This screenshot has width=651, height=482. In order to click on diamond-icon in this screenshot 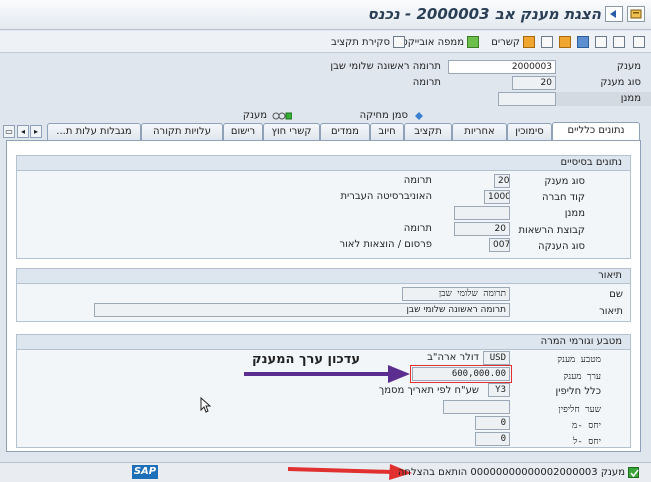, I will do `click(419, 116)`.